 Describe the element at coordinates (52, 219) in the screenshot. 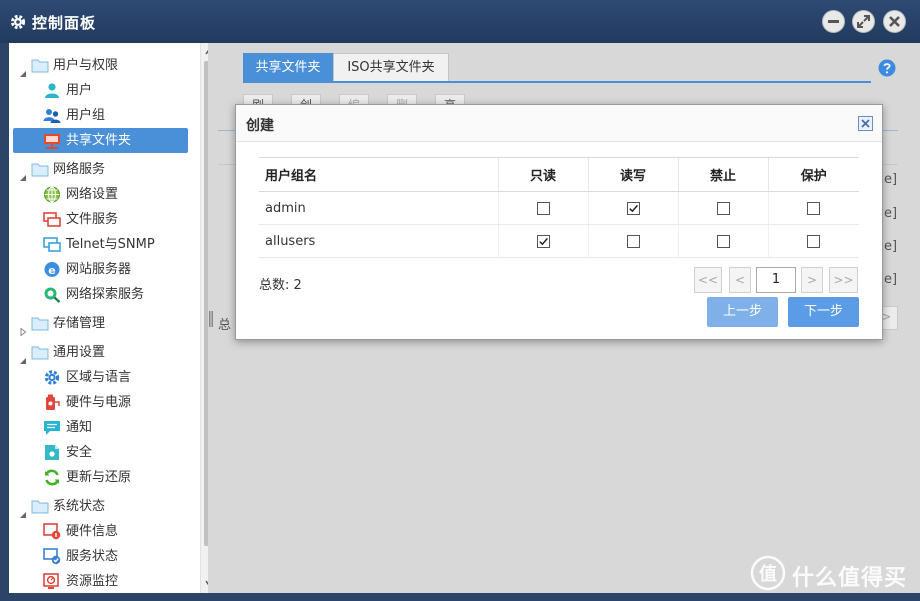

I see `file-service-icon` at that location.